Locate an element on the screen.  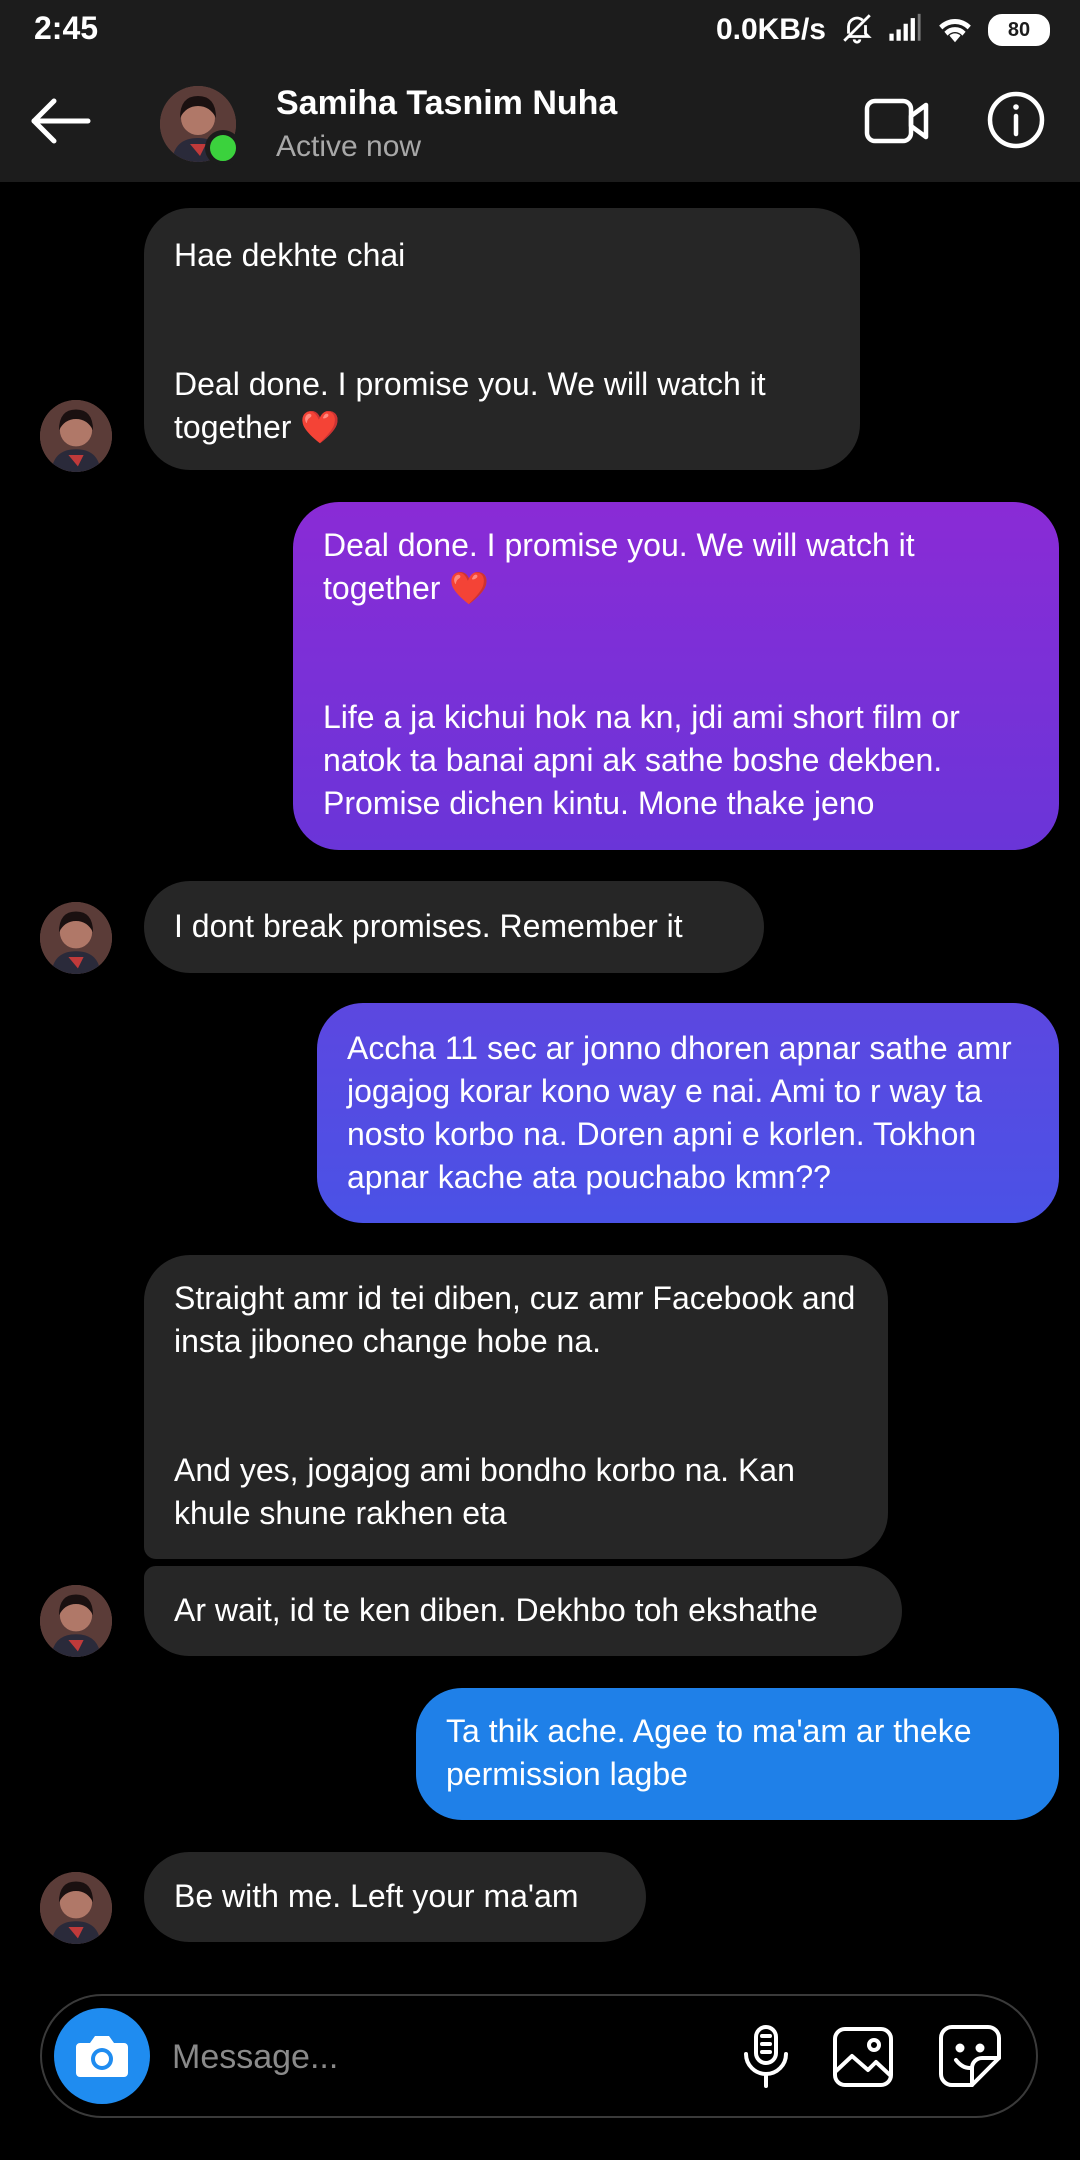
sticker-icon is located at coordinates (970, 2056).